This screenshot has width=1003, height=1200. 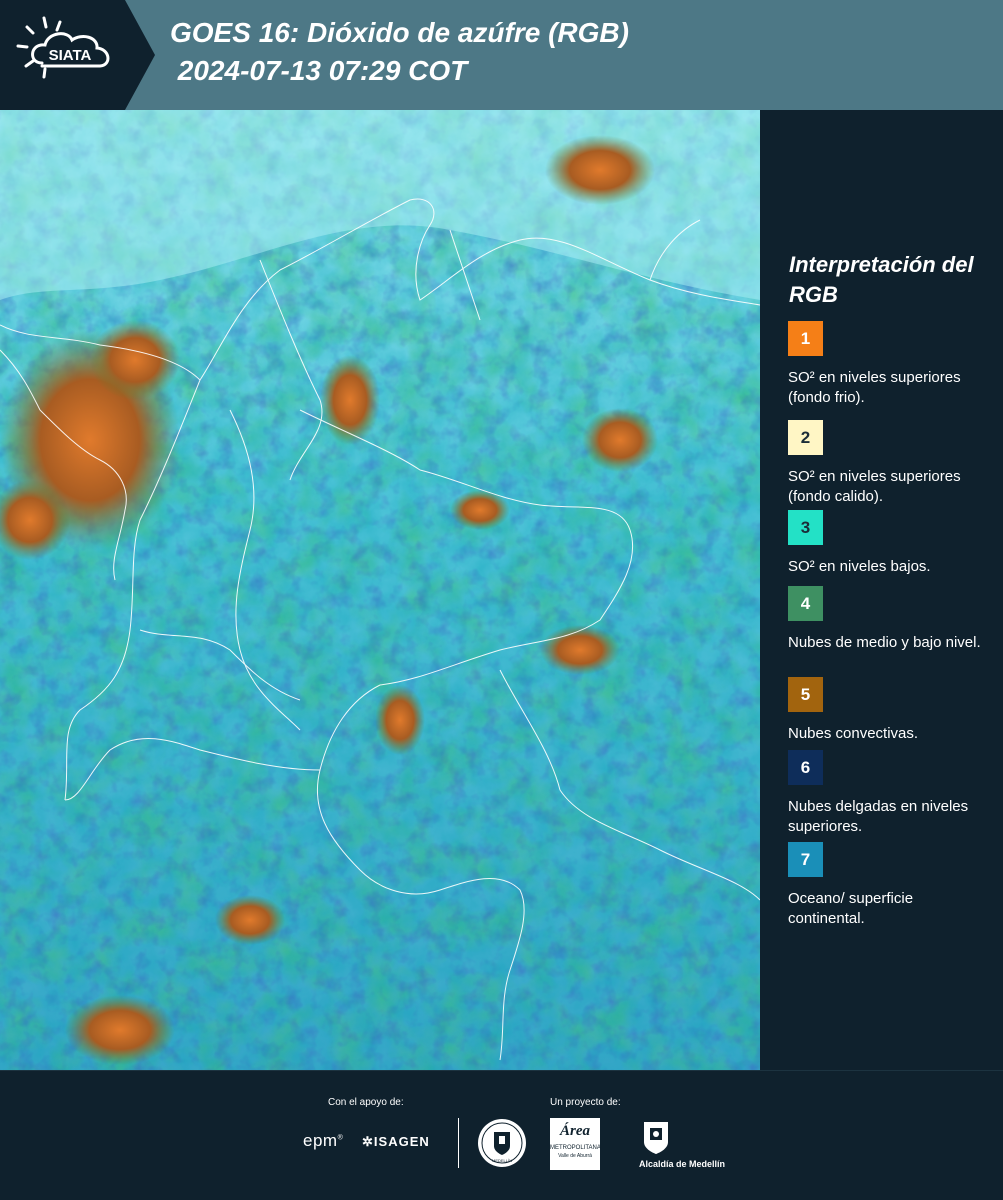 What do you see at coordinates (859, 566) in the screenshot?
I see `legend-label-3: SO² en niveles bajos.` at bounding box center [859, 566].